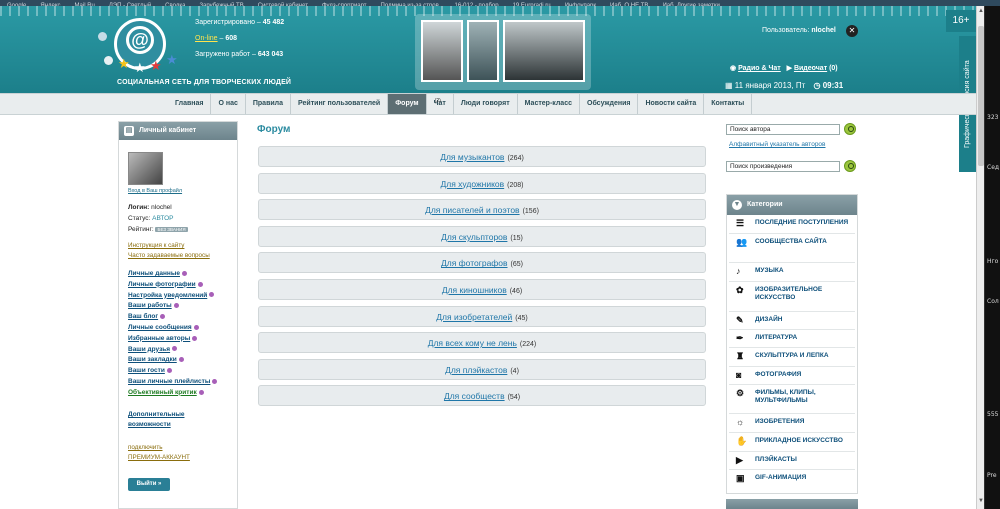 The image size is (1000, 509). I want to click on cabinet-menu-item: Объективный критик, so click(172, 394).